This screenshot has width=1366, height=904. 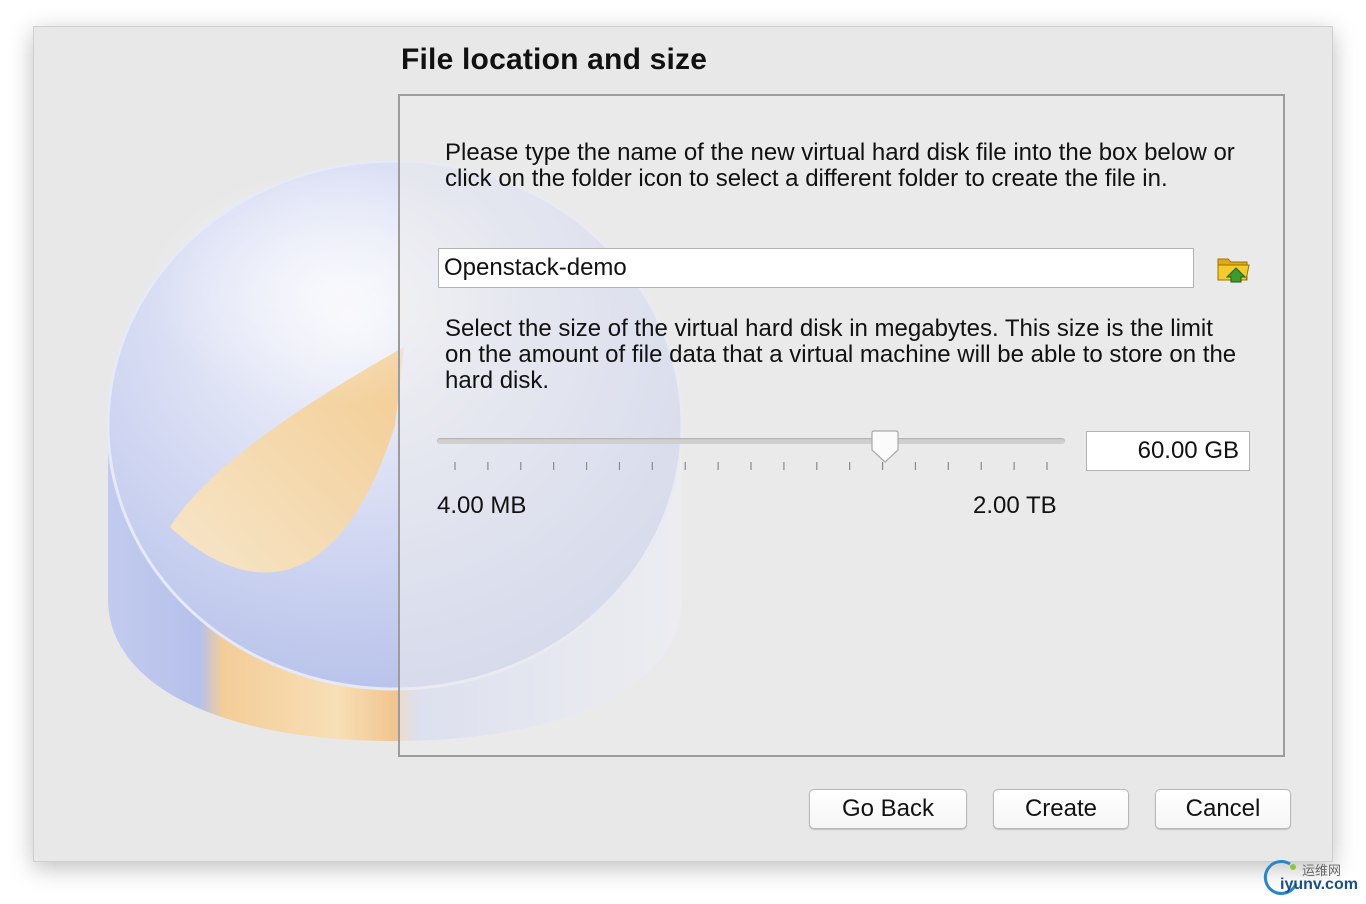 What do you see at coordinates (816, 268) in the screenshot?
I see `file-name-input` at bounding box center [816, 268].